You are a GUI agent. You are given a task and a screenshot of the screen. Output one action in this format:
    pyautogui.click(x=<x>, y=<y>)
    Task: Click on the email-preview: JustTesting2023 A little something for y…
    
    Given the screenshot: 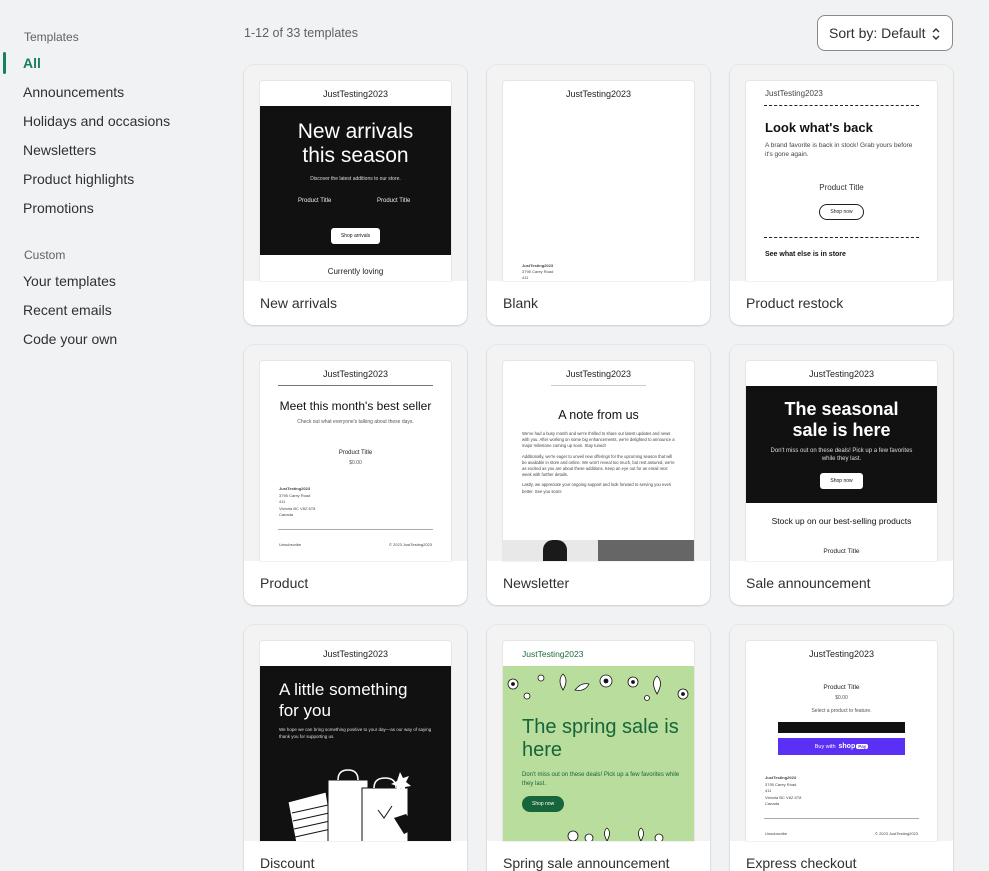 What is the action you would take?
    pyautogui.click(x=355, y=741)
    